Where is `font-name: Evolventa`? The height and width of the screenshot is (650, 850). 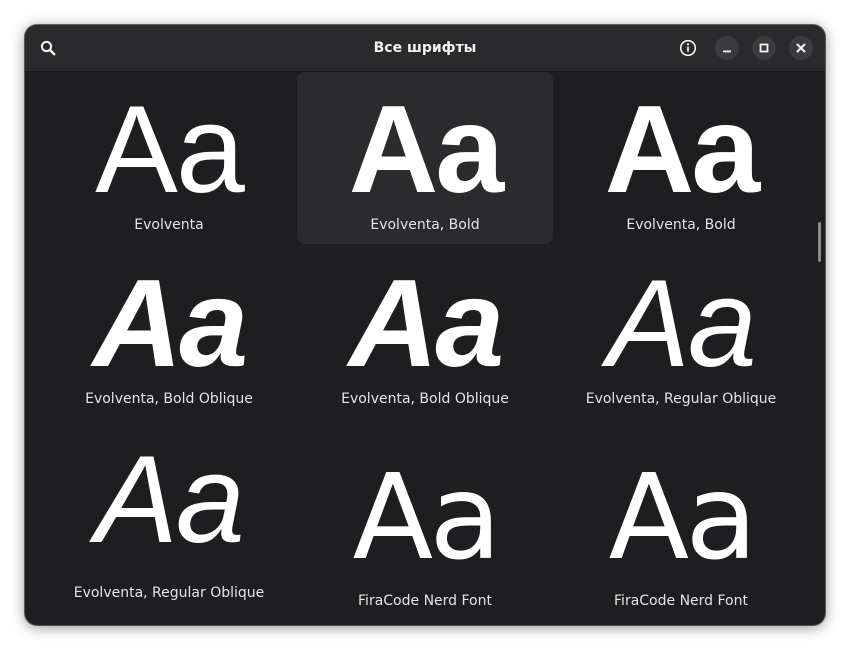 font-name: Evolventa is located at coordinates (169, 225).